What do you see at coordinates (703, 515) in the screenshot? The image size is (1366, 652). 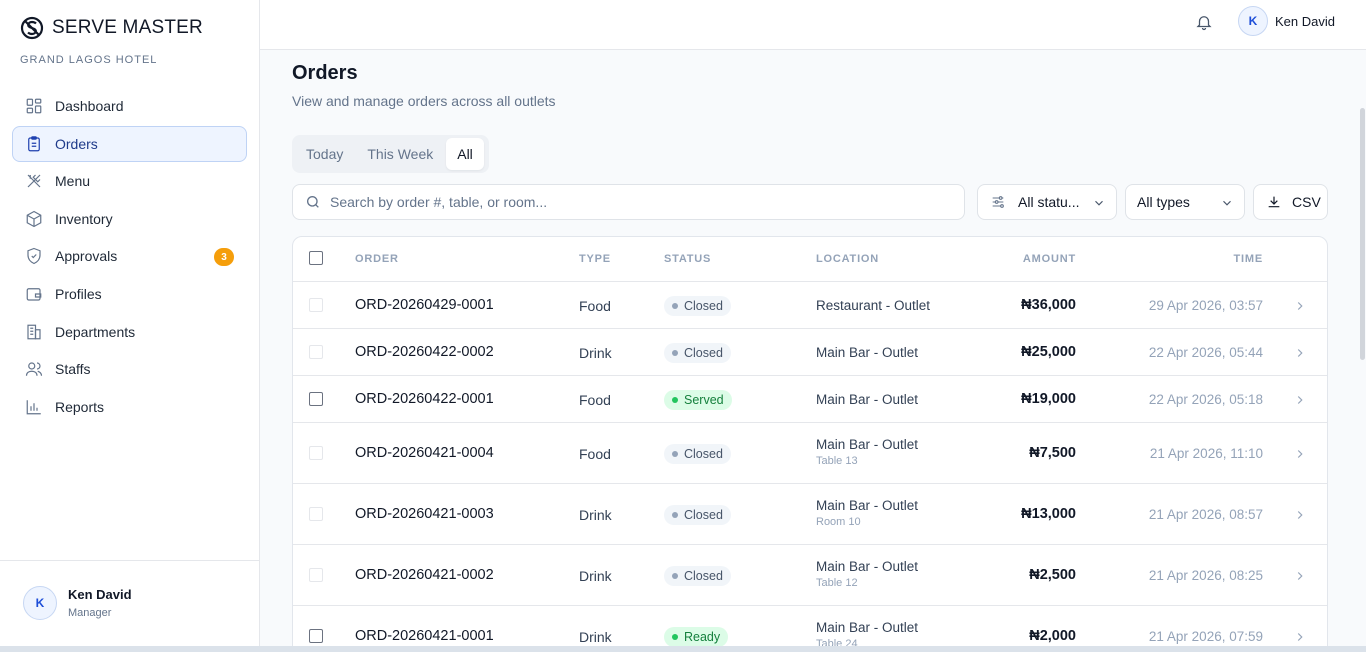 I see `status-text: Closed` at bounding box center [703, 515].